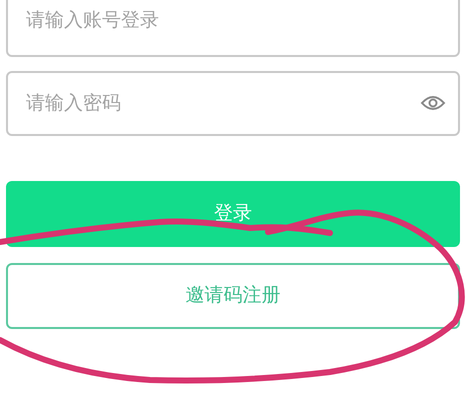 The height and width of the screenshot is (414, 466). Describe the element at coordinates (433, 103) in the screenshot. I see `eye-icon` at that location.